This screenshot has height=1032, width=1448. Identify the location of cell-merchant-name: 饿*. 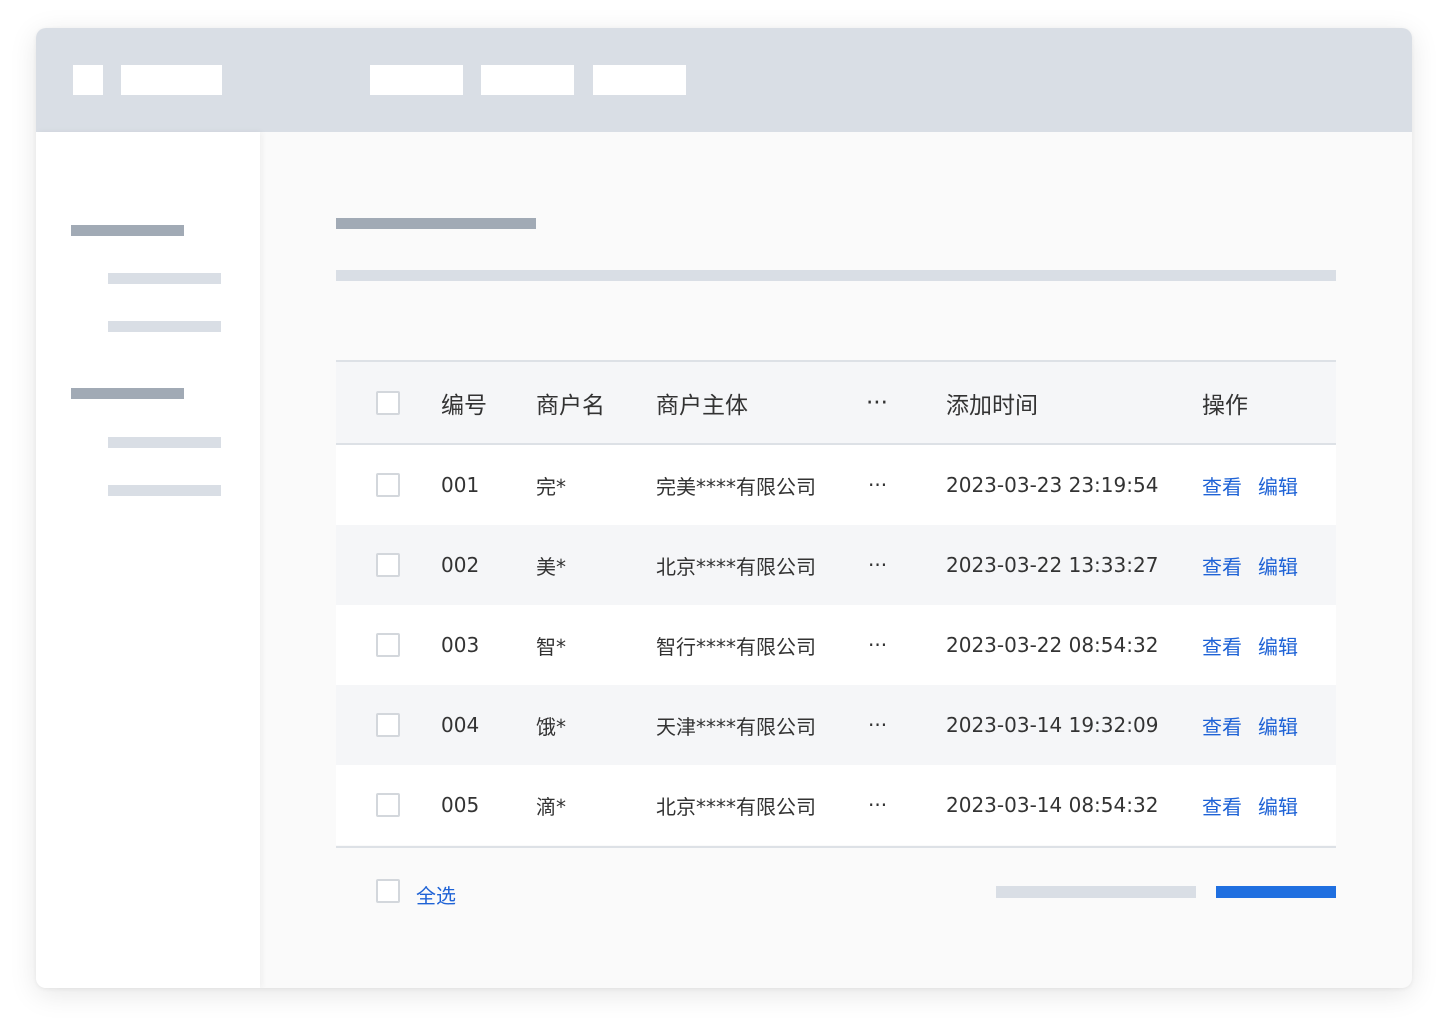
(551, 726).